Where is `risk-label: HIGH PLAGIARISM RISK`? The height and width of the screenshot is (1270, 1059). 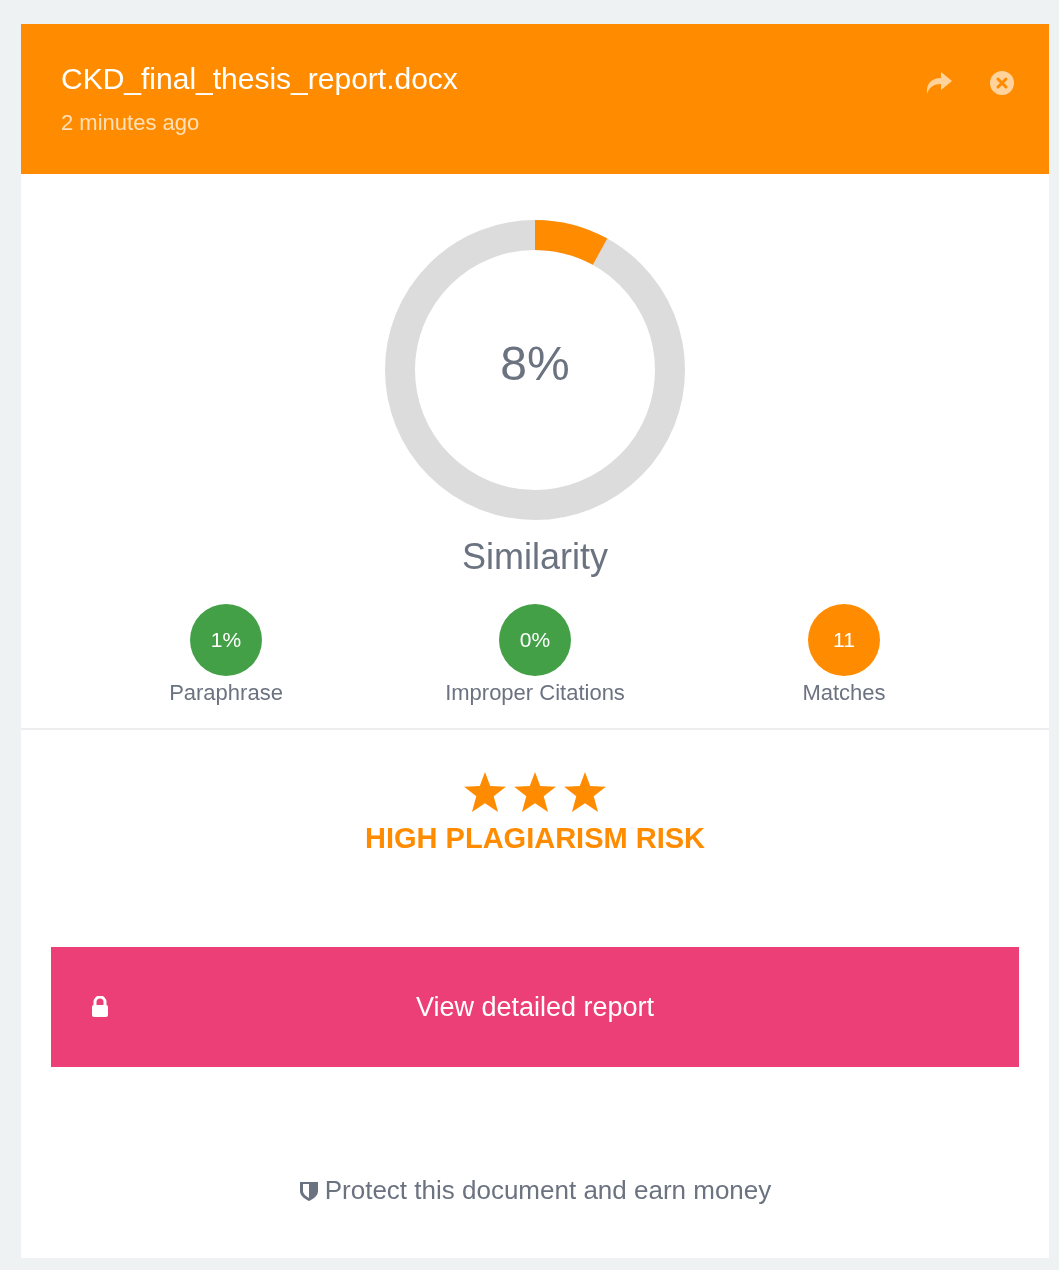 risk-label: HIGH PLAGIARISM RISK is located at coordinates (535, 838).